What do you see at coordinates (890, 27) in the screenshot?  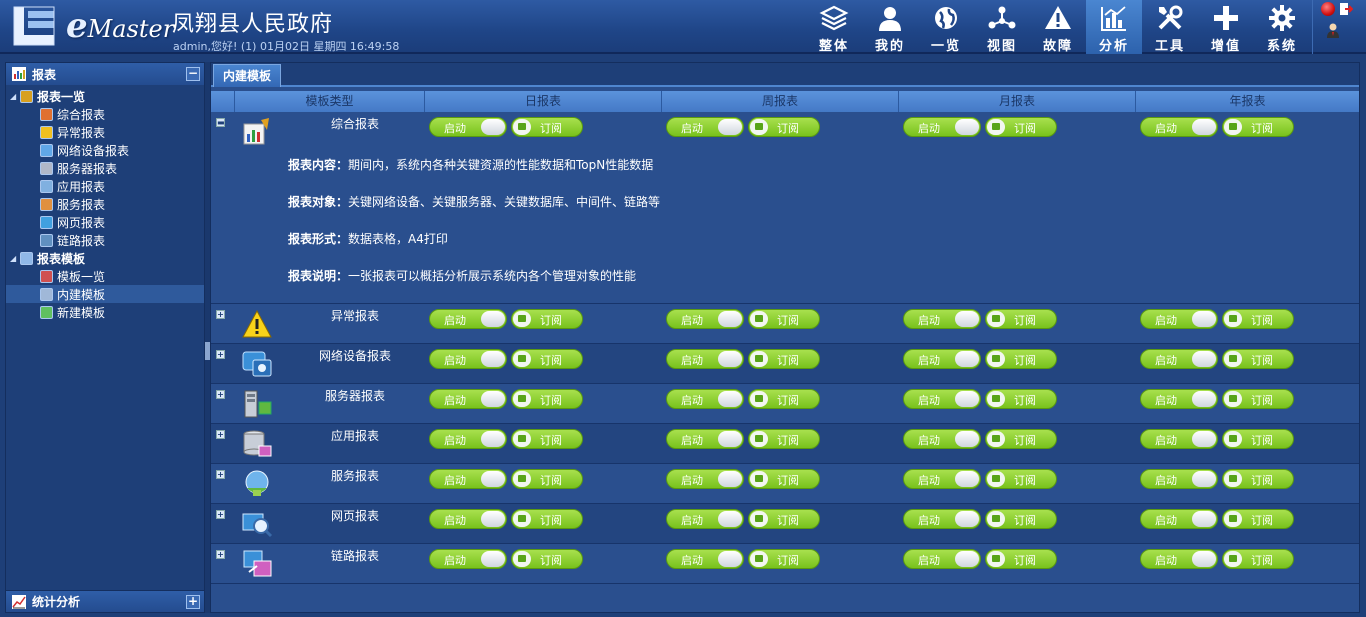 I see `nav-mine: 我的` at bounding box center [890, 27].